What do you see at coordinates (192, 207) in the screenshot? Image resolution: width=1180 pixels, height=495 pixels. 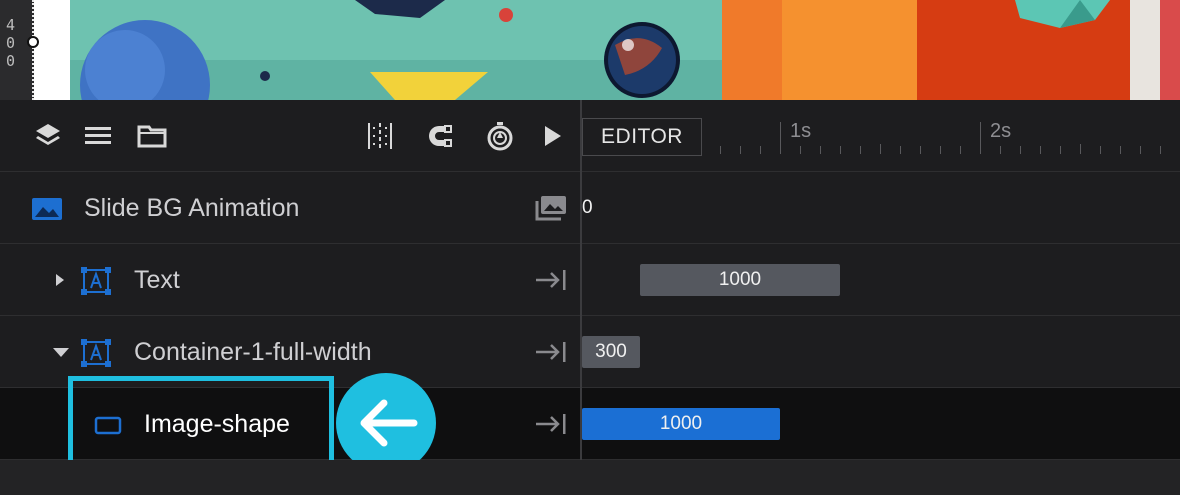 I see `layer-name: Slide BG Animation` at bounding box center [192, 207].